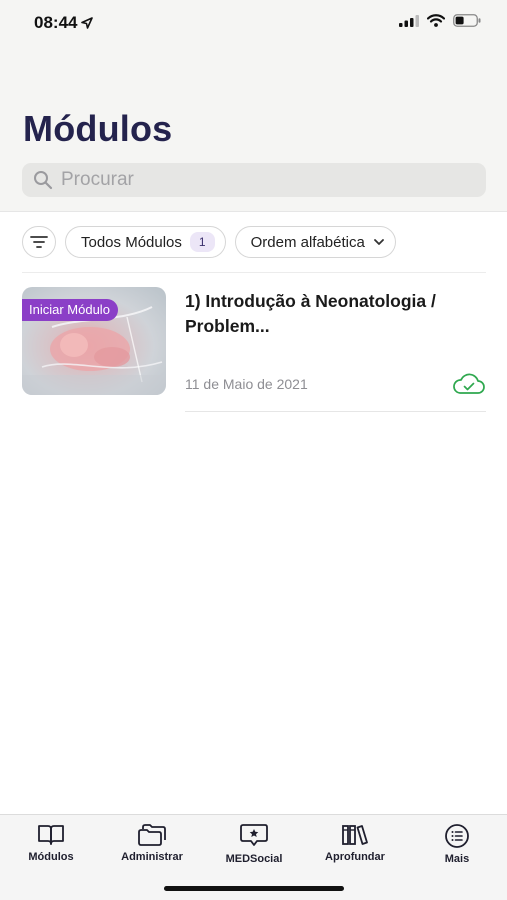 Image resolution: width=507 pixels, height=900 pixels. I want to click on all-modules-label: Todos Módulos, so click(131, 242).